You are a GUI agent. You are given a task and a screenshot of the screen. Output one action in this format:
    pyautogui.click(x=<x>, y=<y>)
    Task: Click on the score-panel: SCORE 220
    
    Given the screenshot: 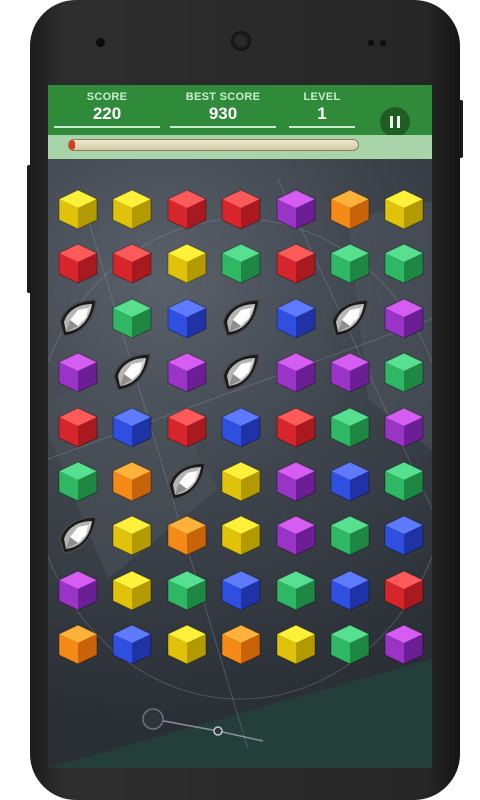 What is the action you would take?
    pyautogui.click(x=107, y=109)
    